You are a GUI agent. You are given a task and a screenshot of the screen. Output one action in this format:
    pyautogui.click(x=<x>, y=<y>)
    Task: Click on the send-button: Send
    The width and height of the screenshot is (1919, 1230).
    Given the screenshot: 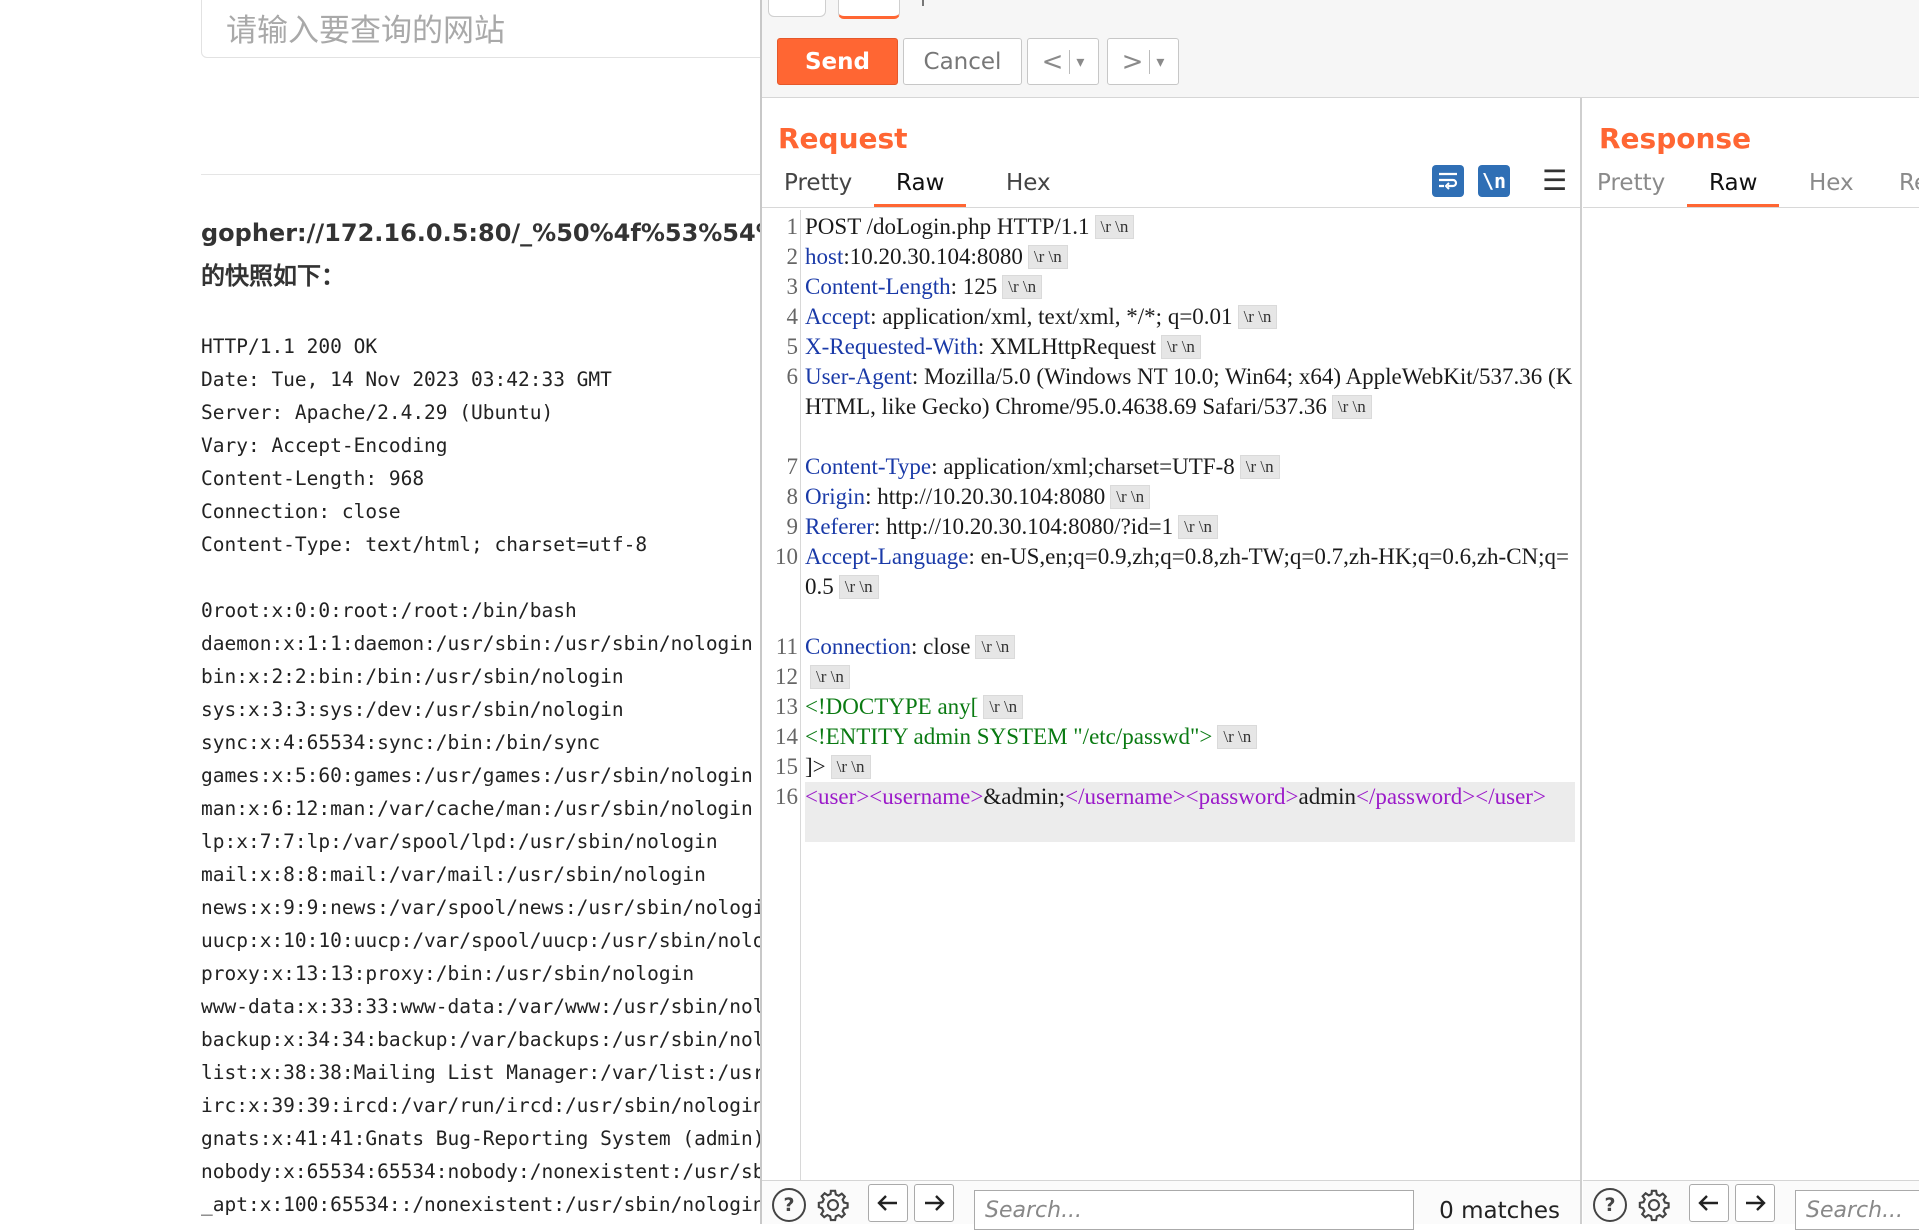 What is the action you would take?
    pyautogui.click(x=837, y=61)
    